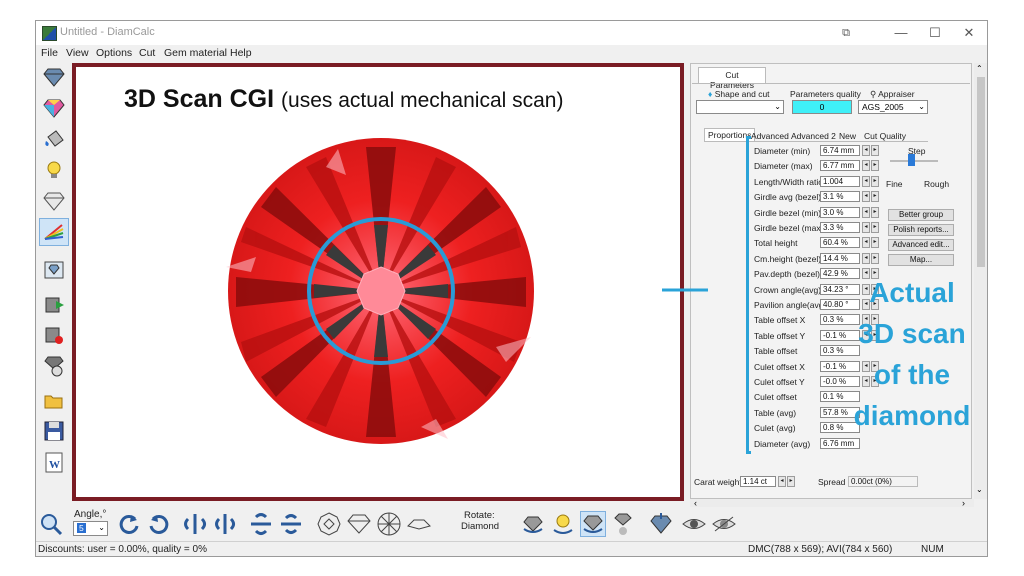 This screenshot has height=576, width=1024. What do you see at coordinates (780, 335) in the screenshot?
I see `param-label: Table offset Y` at bounding box center [780, 335].